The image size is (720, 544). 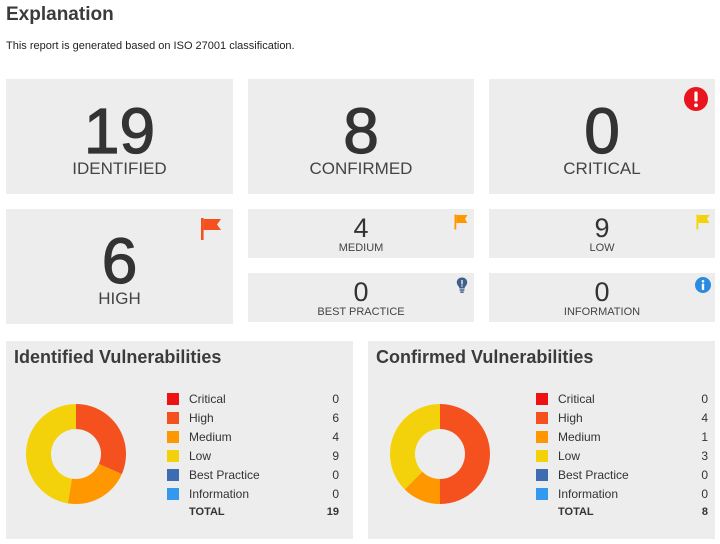 I want to click on legend-total: TOTAL 8, so click(x=622, y=514).